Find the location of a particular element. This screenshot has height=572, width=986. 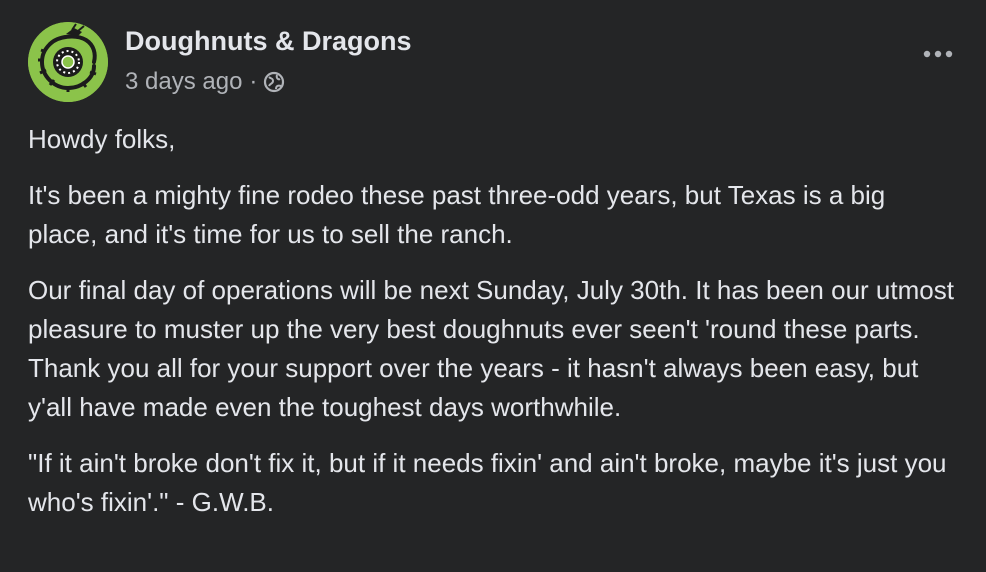

more-options-icon is located at coordinates (938, 54).